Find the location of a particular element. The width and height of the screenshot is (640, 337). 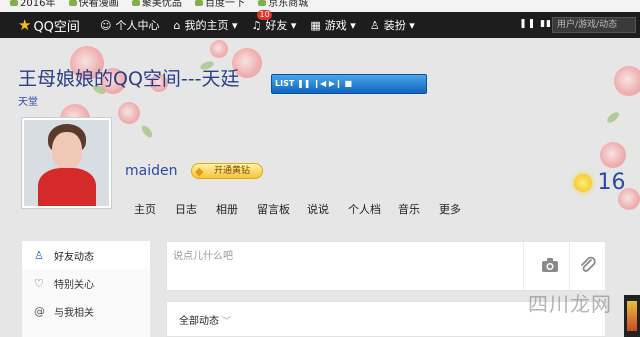

page-title: 王母娘娘的QQ空间---天廷 is located at coordinates (129, 79).